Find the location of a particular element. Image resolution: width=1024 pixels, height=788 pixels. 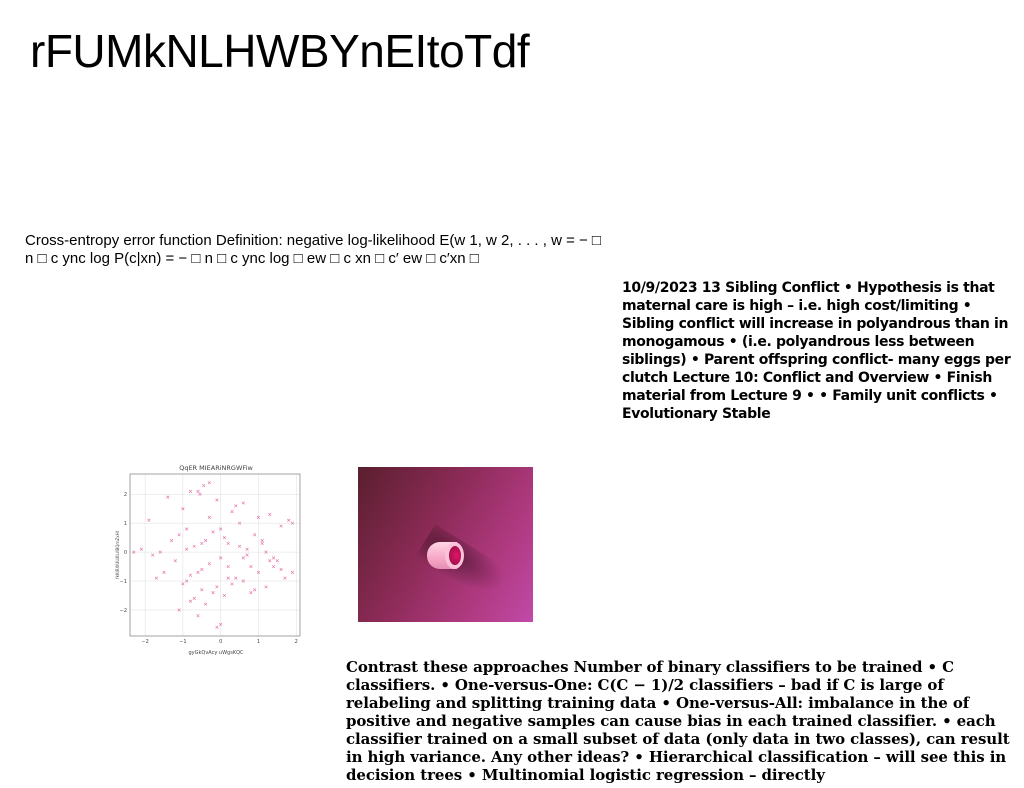

tube-shadow is located at coordinates (463, 565).